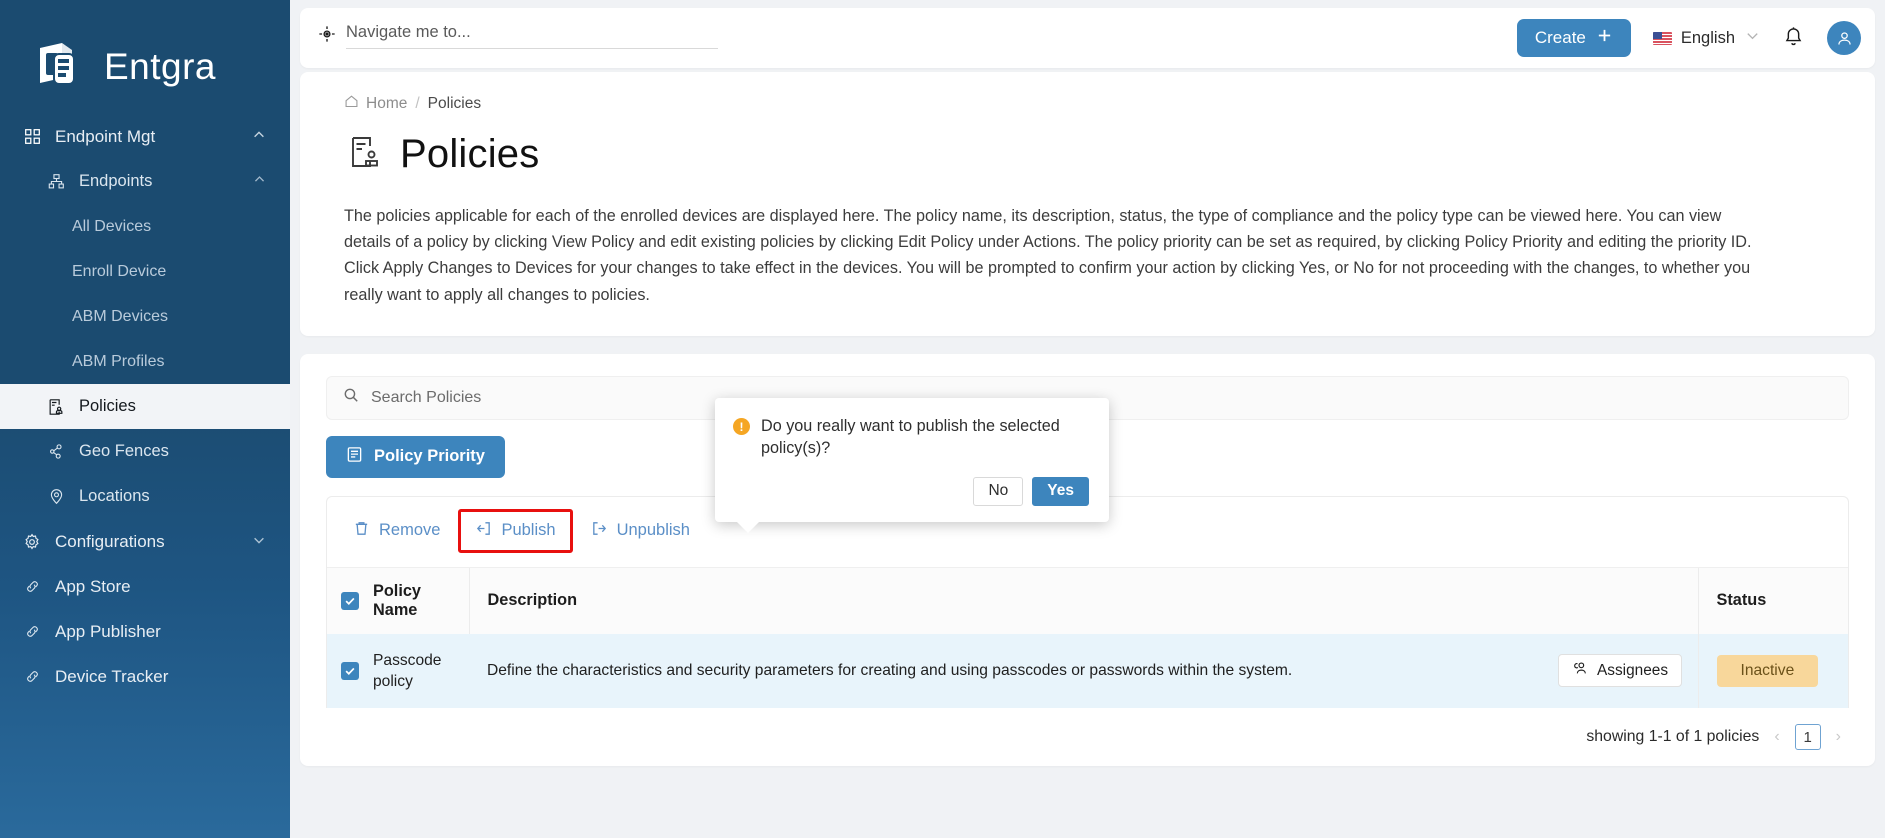  Describe the element at coordinates (410, 530) in the screenshot. I see `remove-label: Remove` at that location.